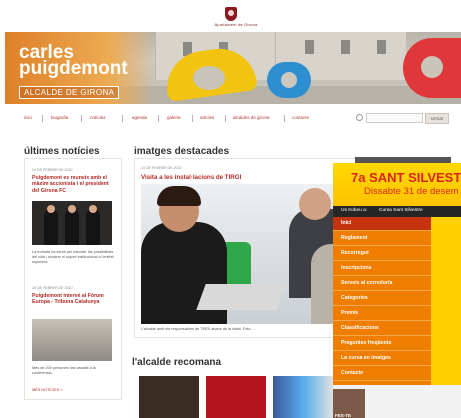  Describe the element at coordinates (174, 117) in the screenshot. I see `nav-item-galeria: galeria` at that location.